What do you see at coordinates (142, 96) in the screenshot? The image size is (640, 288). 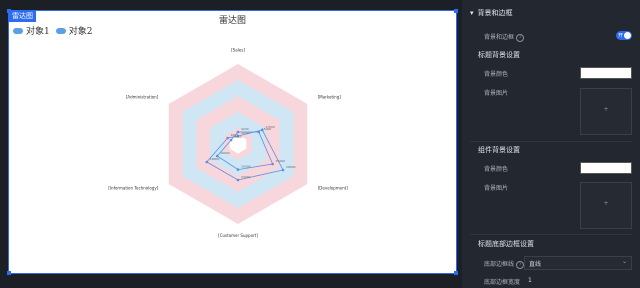 I see `indicator-label: [Administration]` at bounding box center [142, 96].